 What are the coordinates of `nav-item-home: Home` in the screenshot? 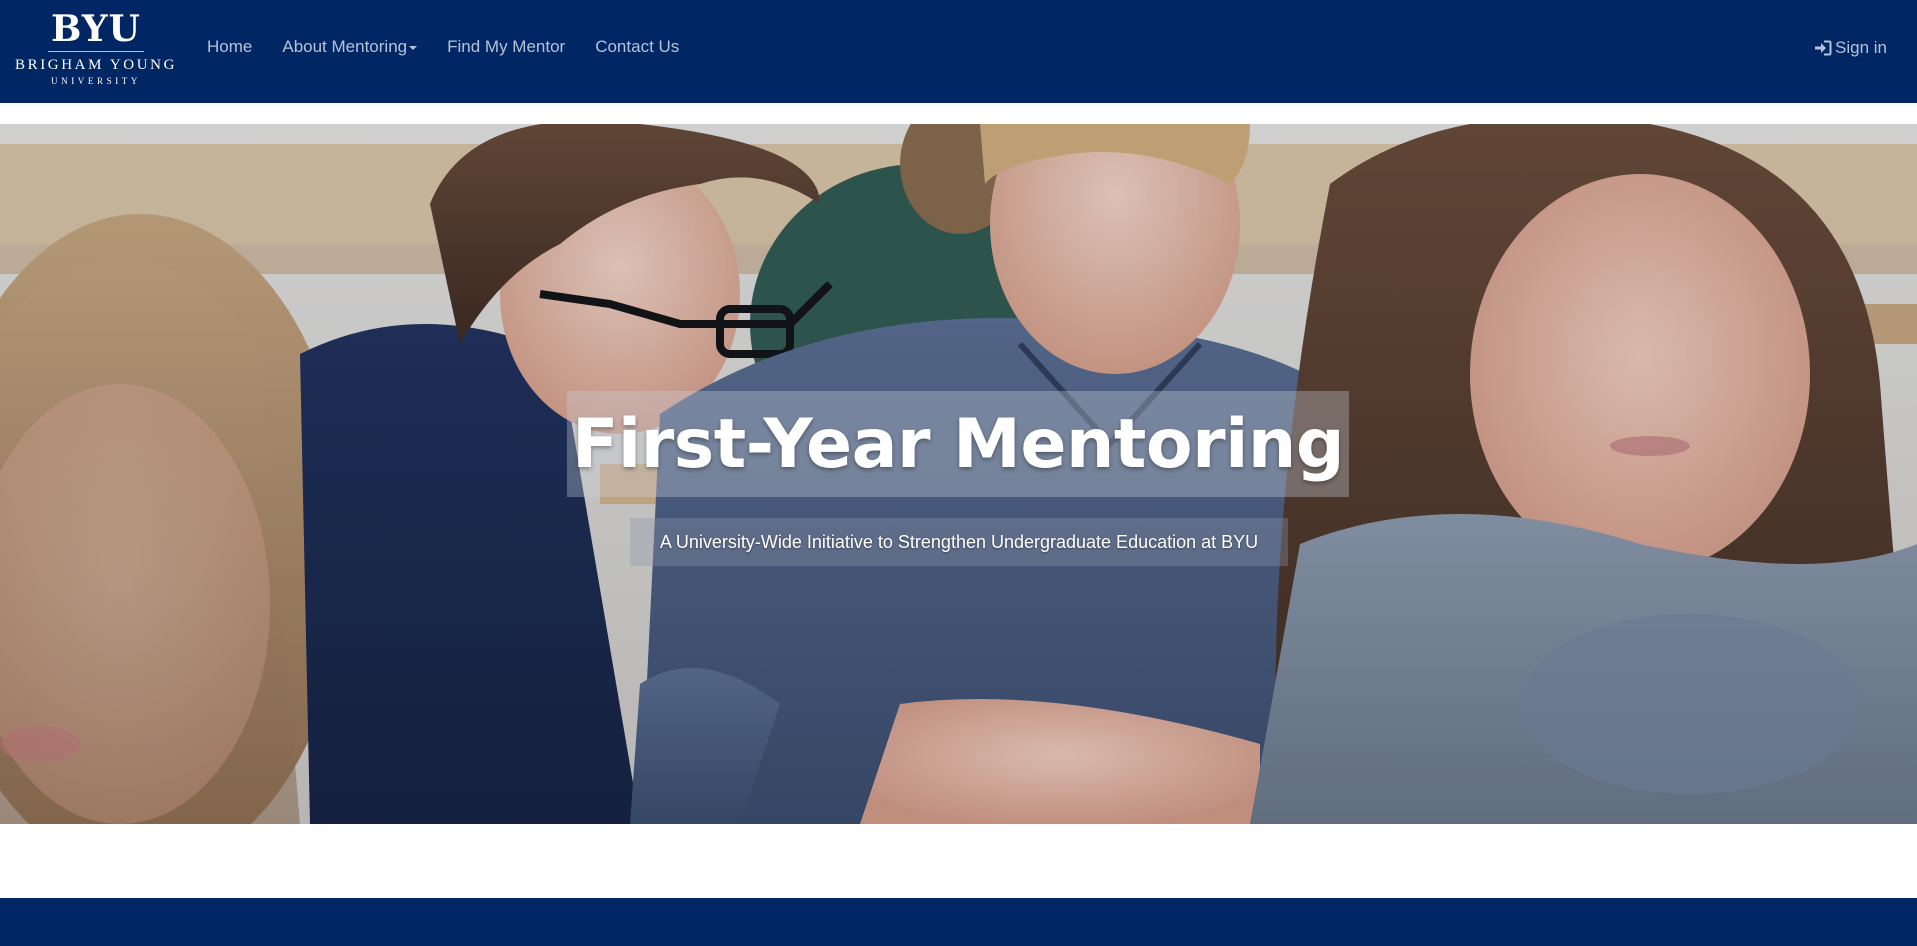 It's located at (229, 47).